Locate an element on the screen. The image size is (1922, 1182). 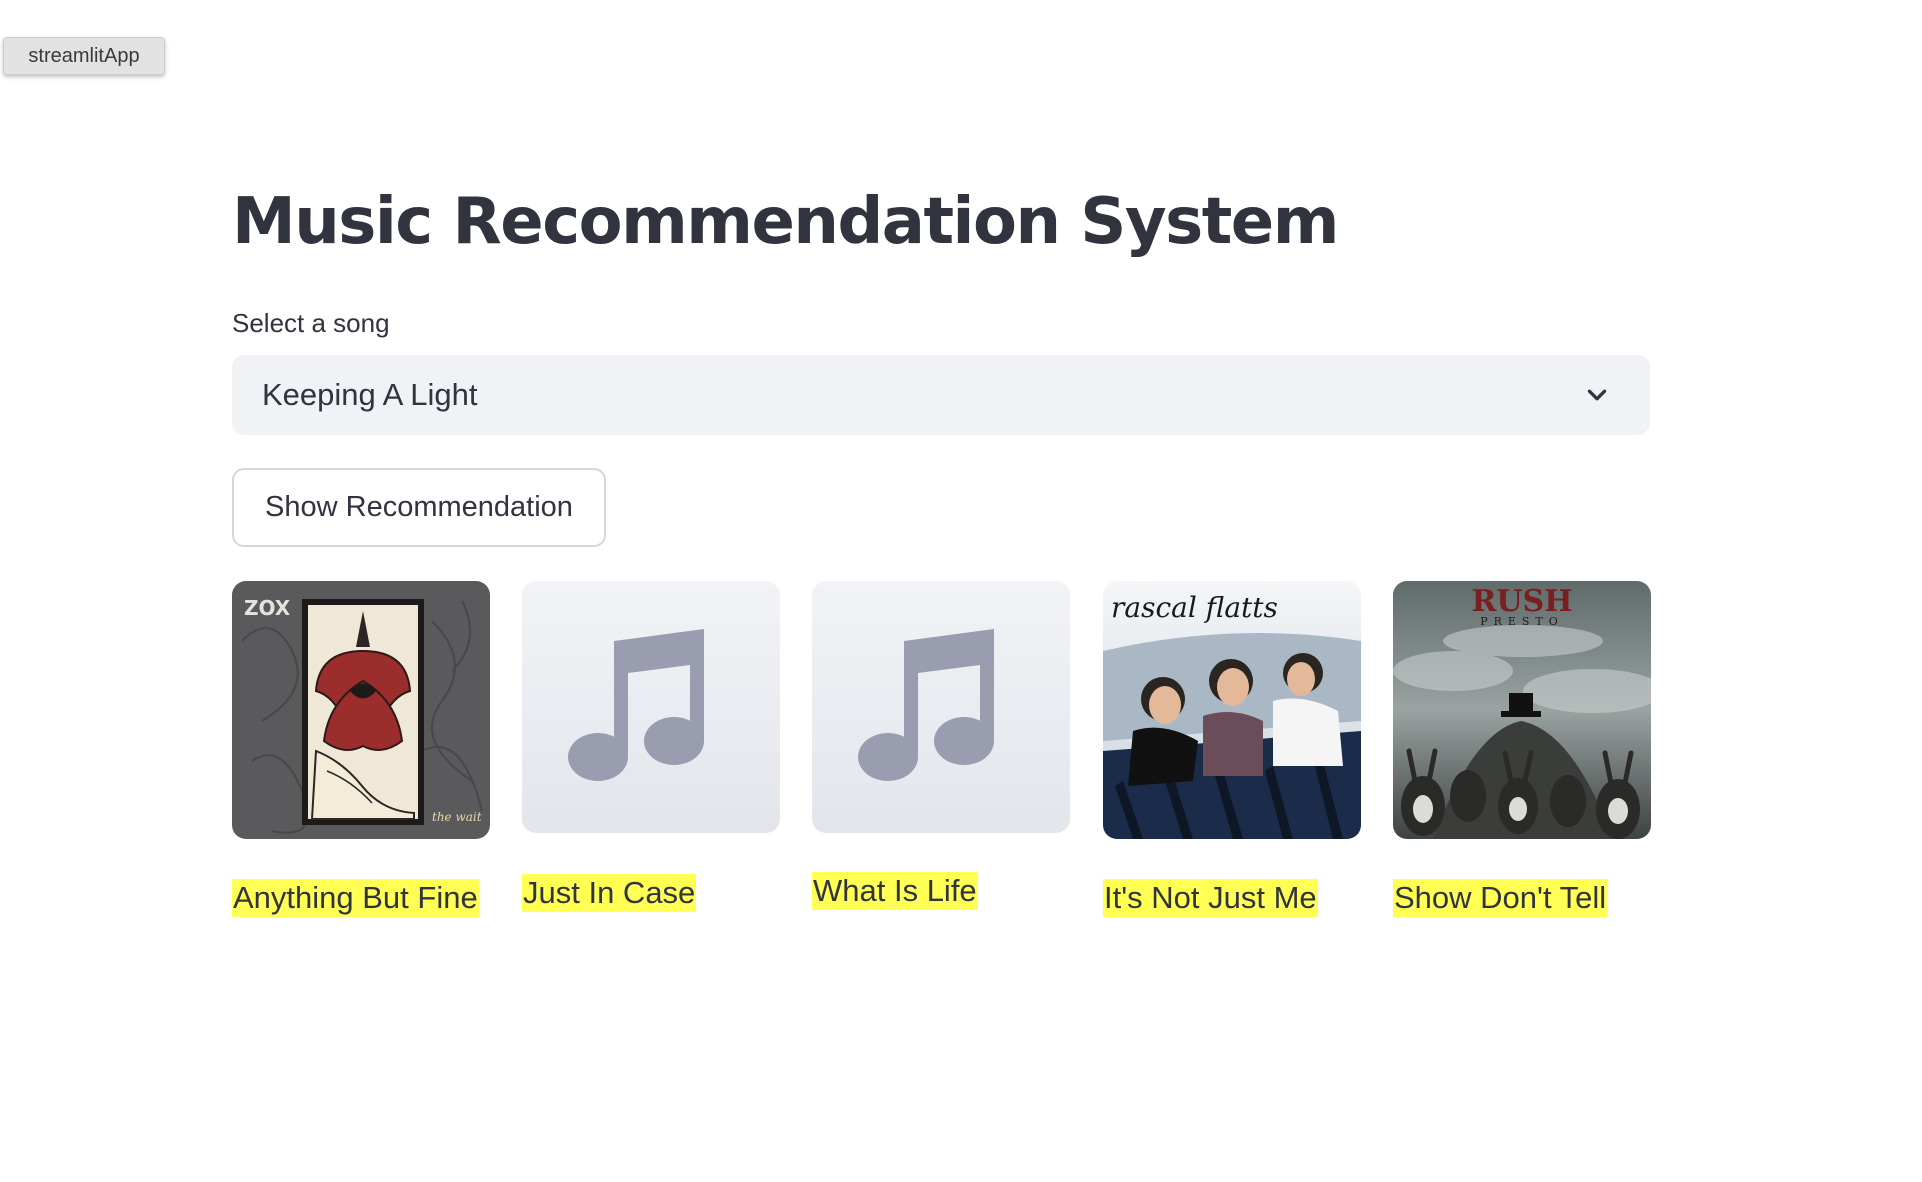
svg-text: ZOX is located at coordinates (267, 608).